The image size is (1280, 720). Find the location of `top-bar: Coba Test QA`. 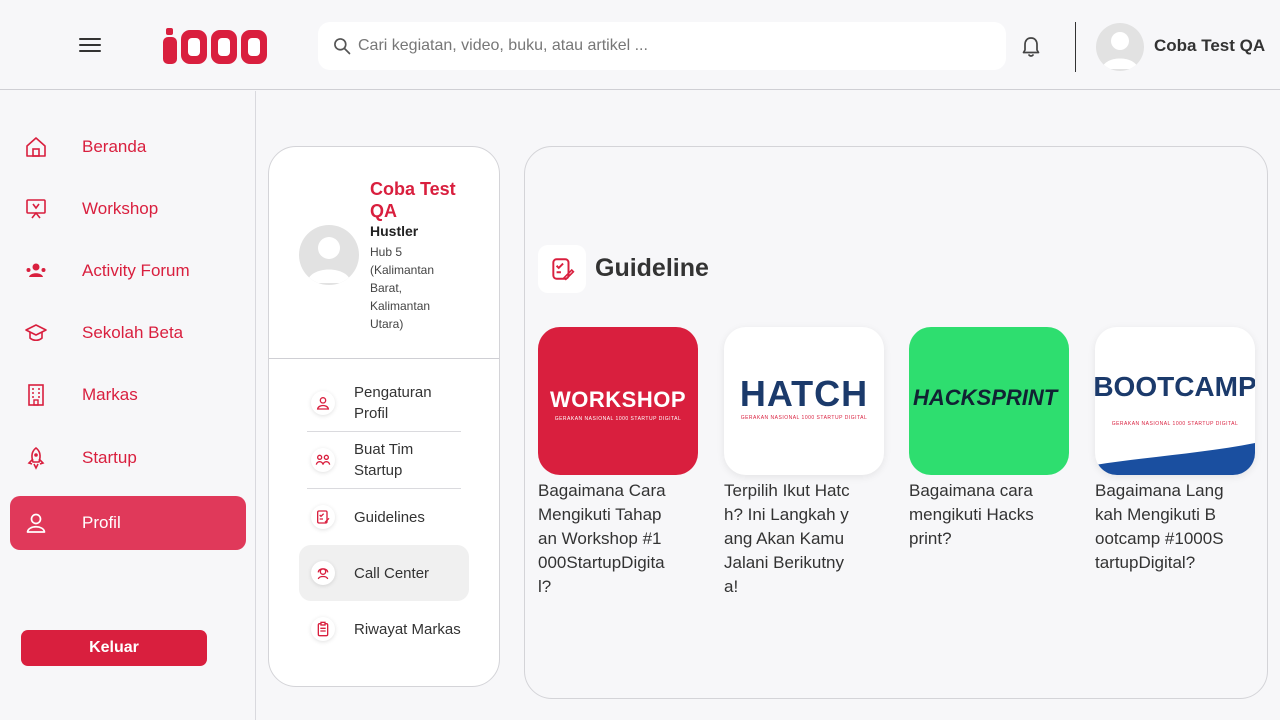

top-bar: Coba Test QA is located at coordinates (640, 45).